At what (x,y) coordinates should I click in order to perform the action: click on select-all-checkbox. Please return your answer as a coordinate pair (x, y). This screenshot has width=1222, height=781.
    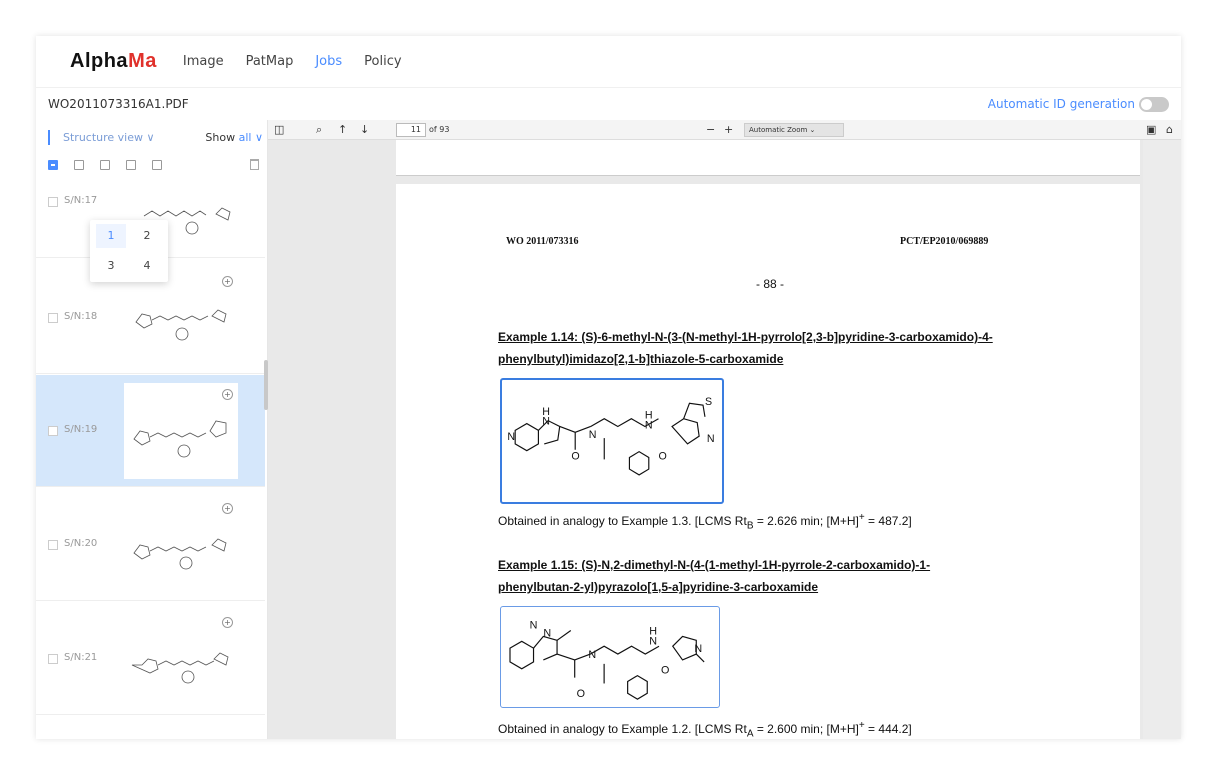
    Looking at the image, I should click on (53, 165).